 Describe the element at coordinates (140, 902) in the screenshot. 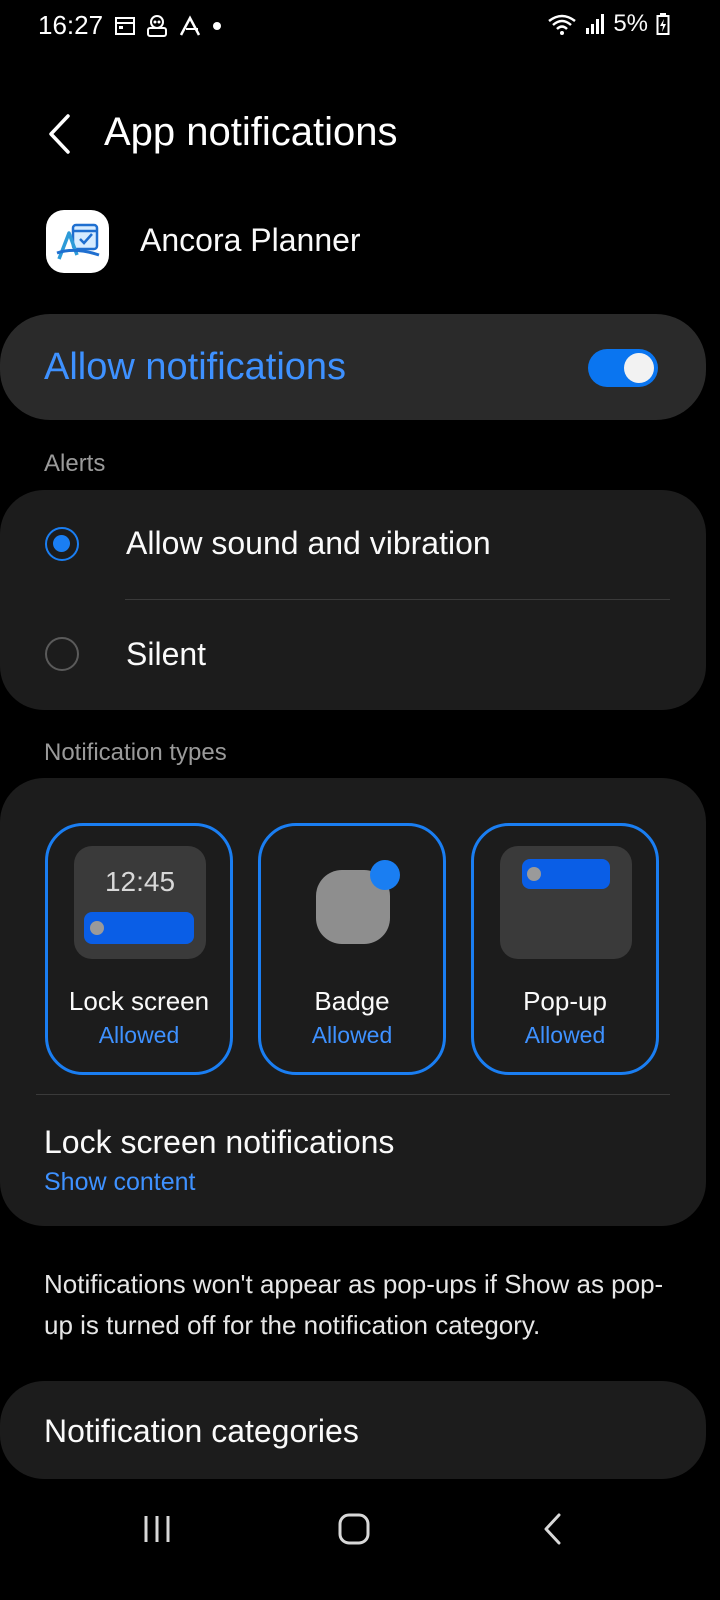

I see `lock-screen-preview: 12:45` at that location.